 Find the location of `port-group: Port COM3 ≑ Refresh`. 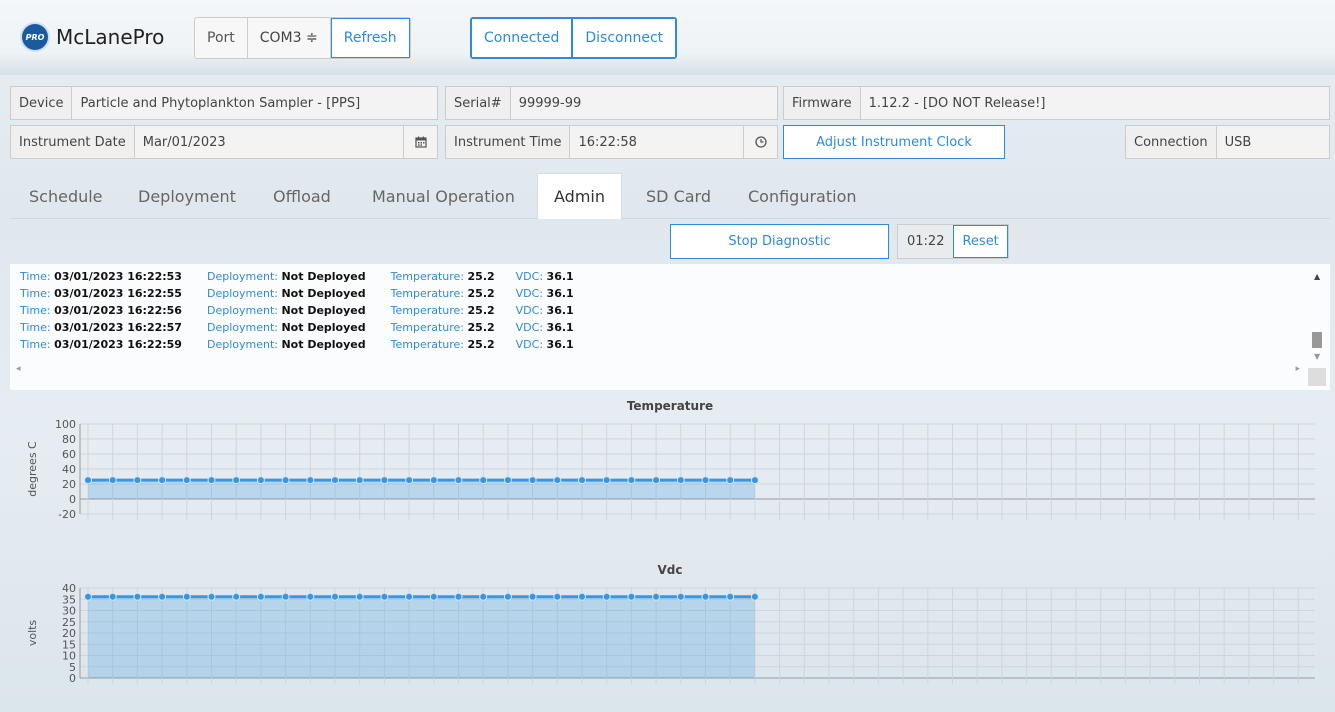

port-group: Port COM3 ≑ Refresh is located at coordinates (302, 38).